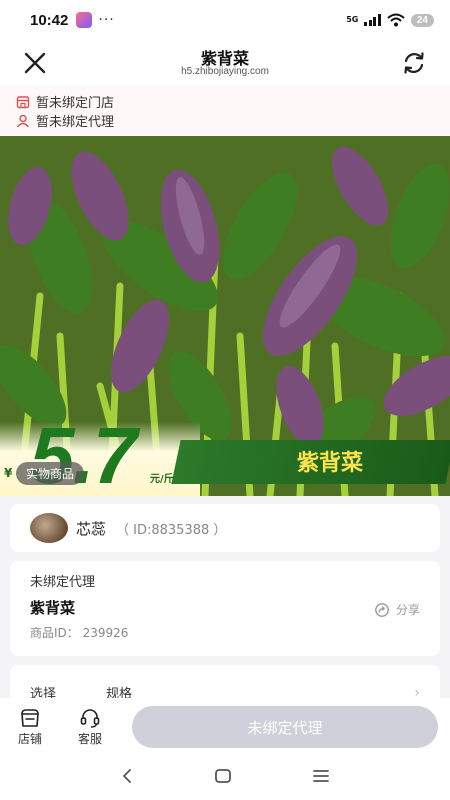  I want to click on page-domain: h5.zhibojiaying.com, so click(225, 71).